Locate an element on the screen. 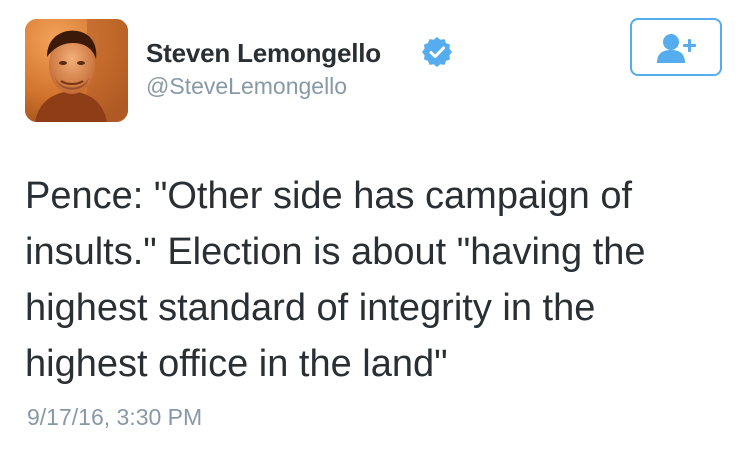 The width and height of the screenshot is (750, 462). author-display-name: Steven Lemongello is located at coordinates (263, 53).